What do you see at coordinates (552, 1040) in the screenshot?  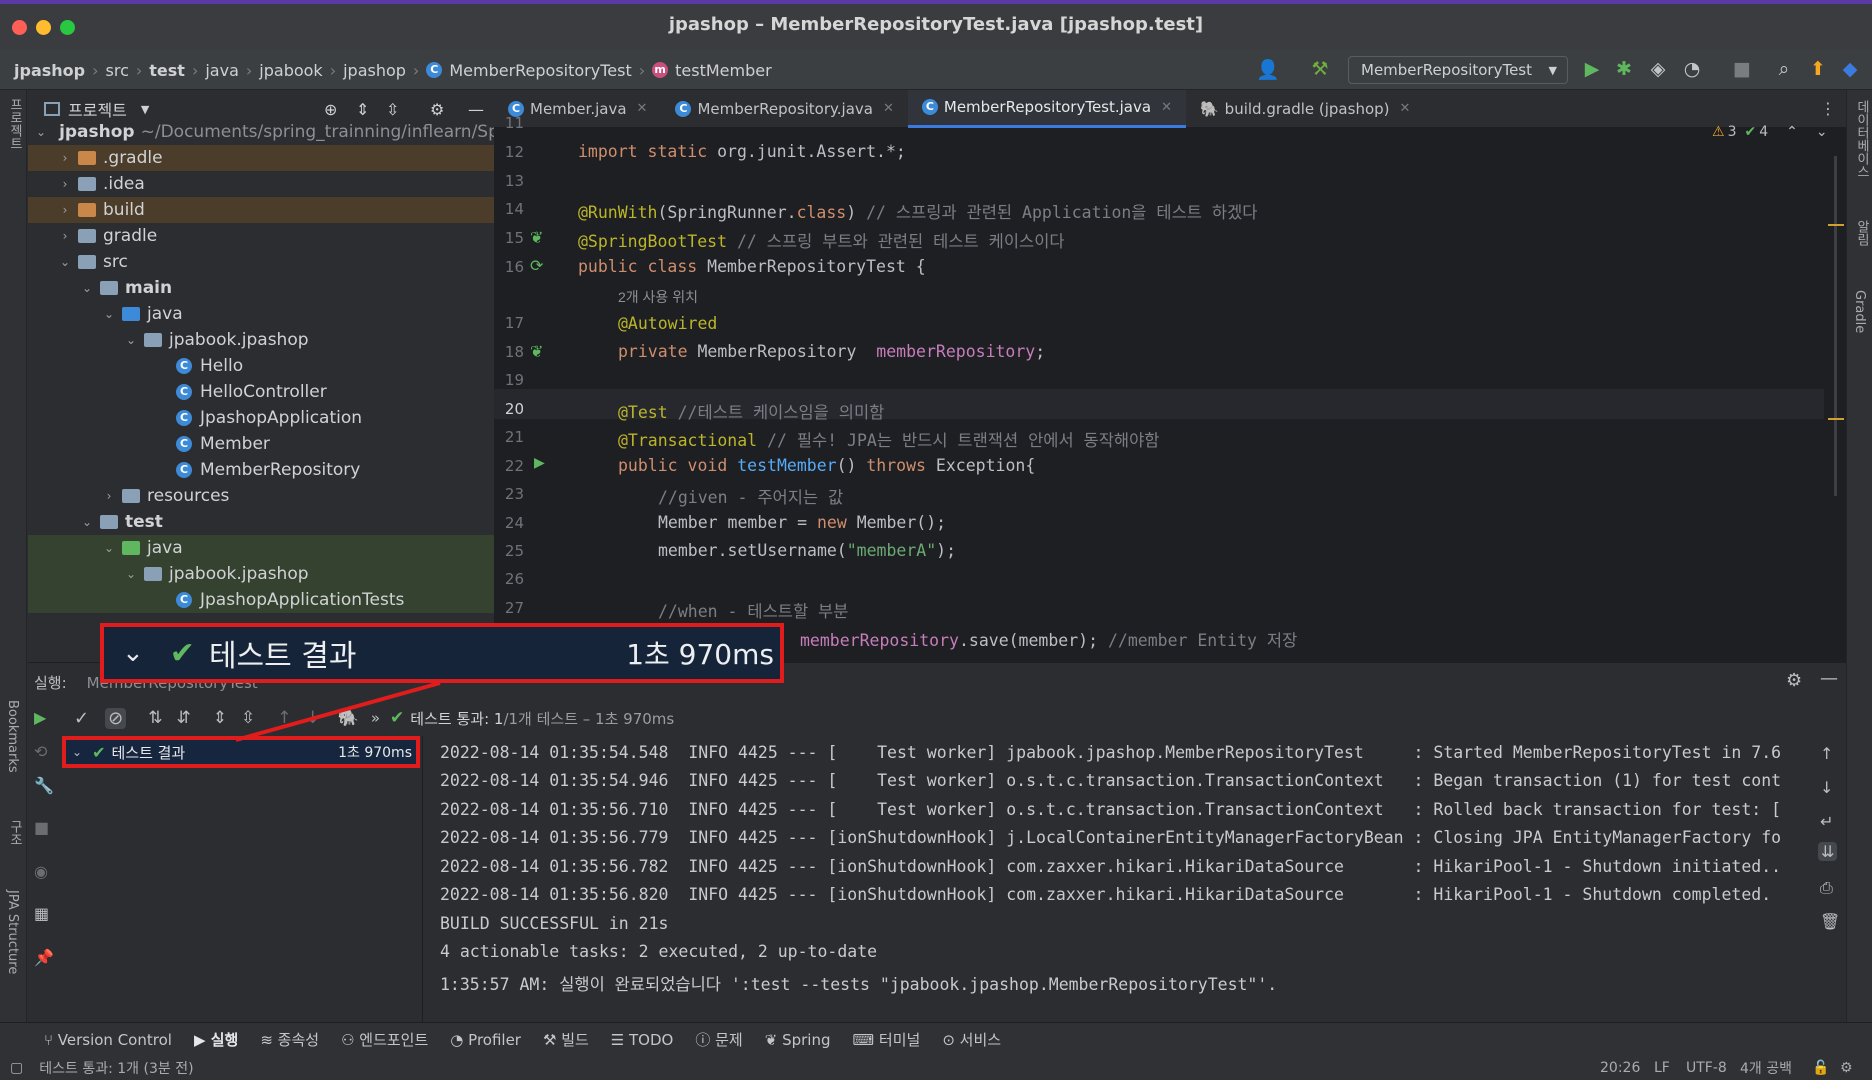 I see `hammer-icon: ⚒` at bounding box center [552, 1040].